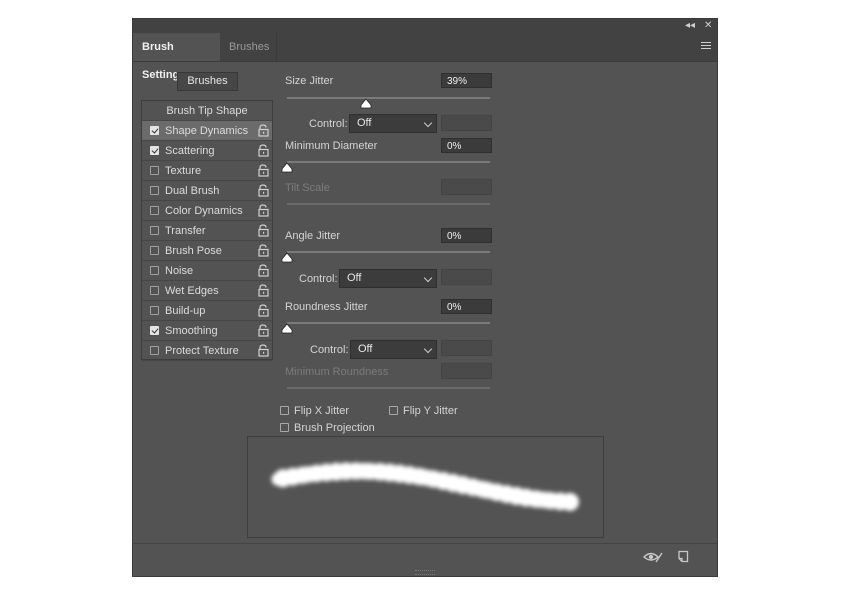 Image resolution: width=850 pixels, height=596 pixels. What do you see at coordinates (428, 349) in the screenshot?
I see `chevron-down-icon` at bounding box center [428, 349].